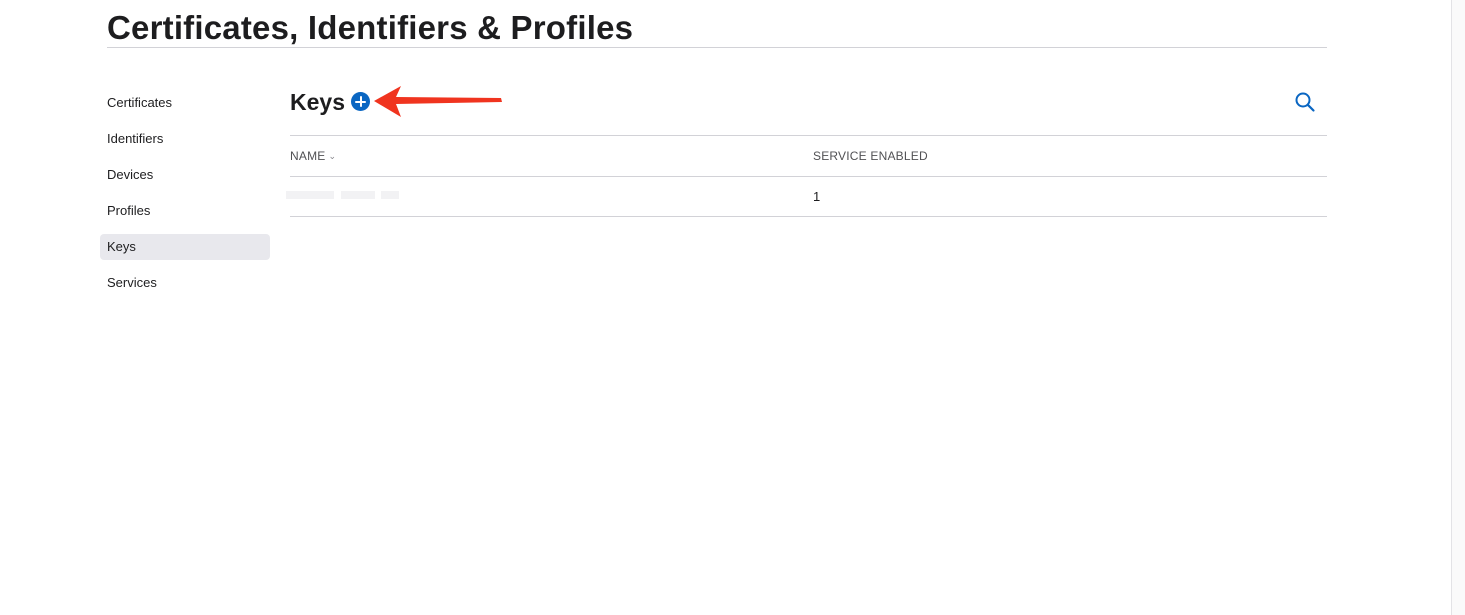  I want to click on sidebar-item-identifiers: Identifiers, so click(185, 139).